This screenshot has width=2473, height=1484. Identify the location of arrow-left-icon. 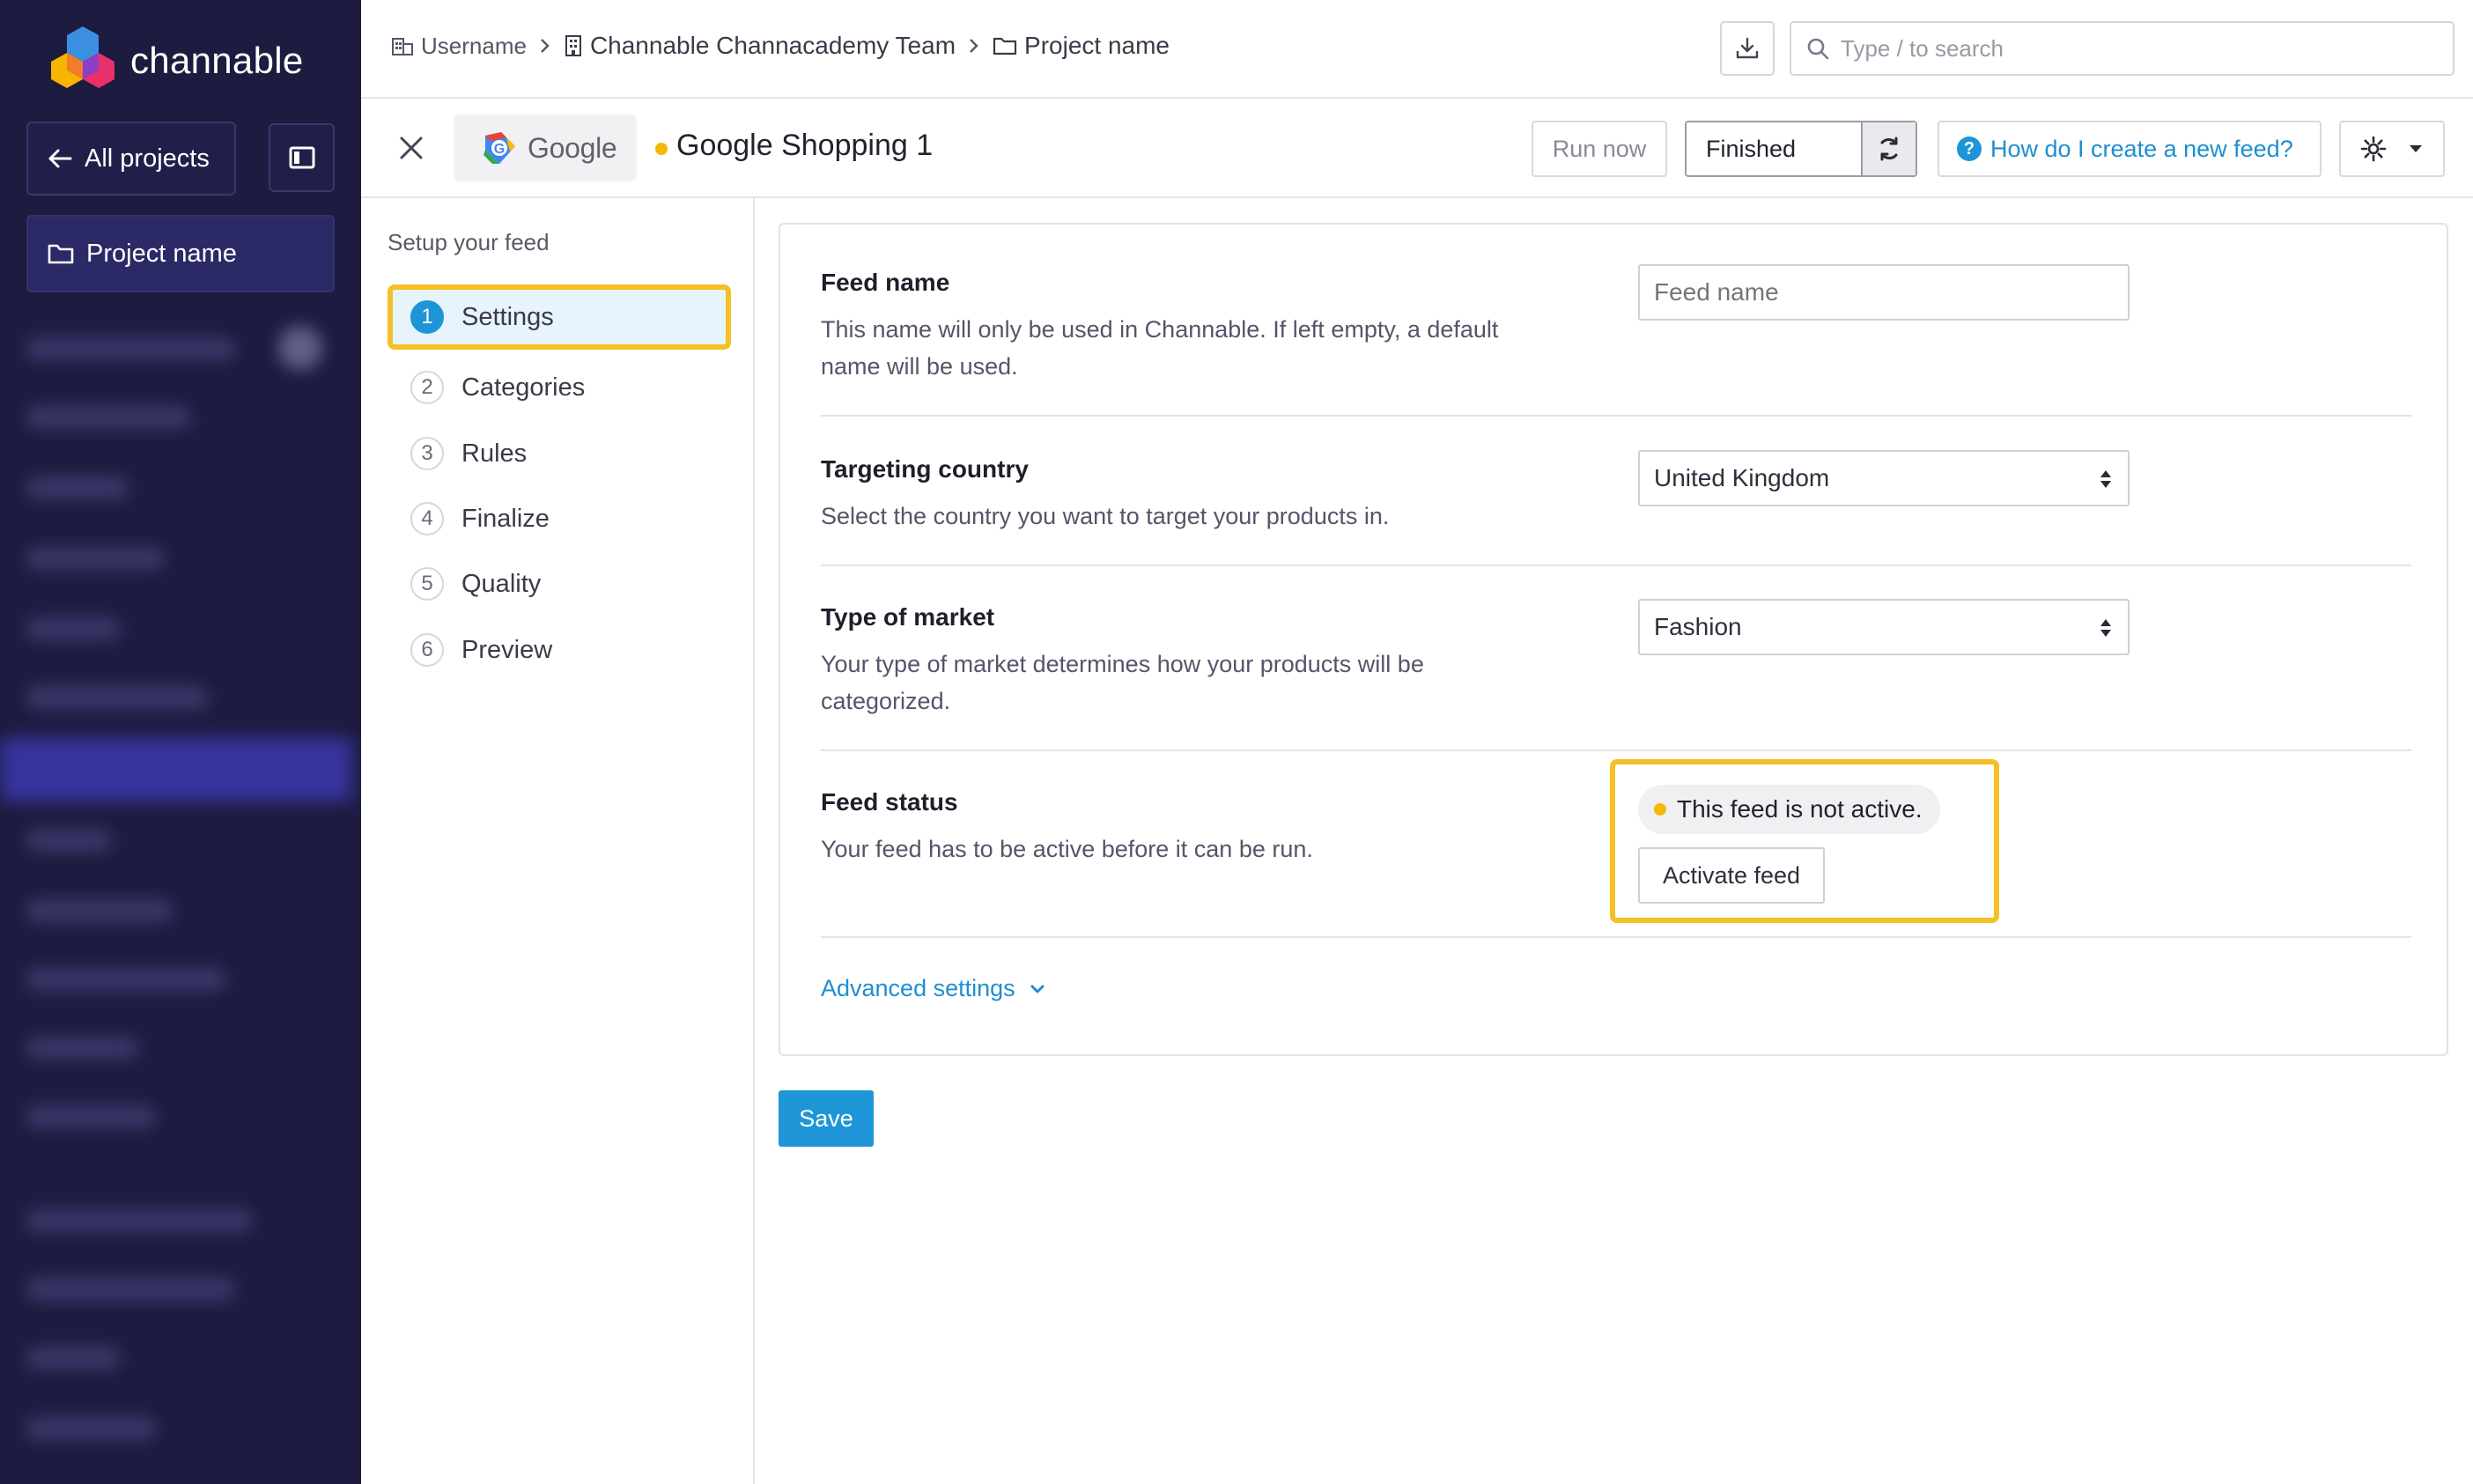
(60, 158).